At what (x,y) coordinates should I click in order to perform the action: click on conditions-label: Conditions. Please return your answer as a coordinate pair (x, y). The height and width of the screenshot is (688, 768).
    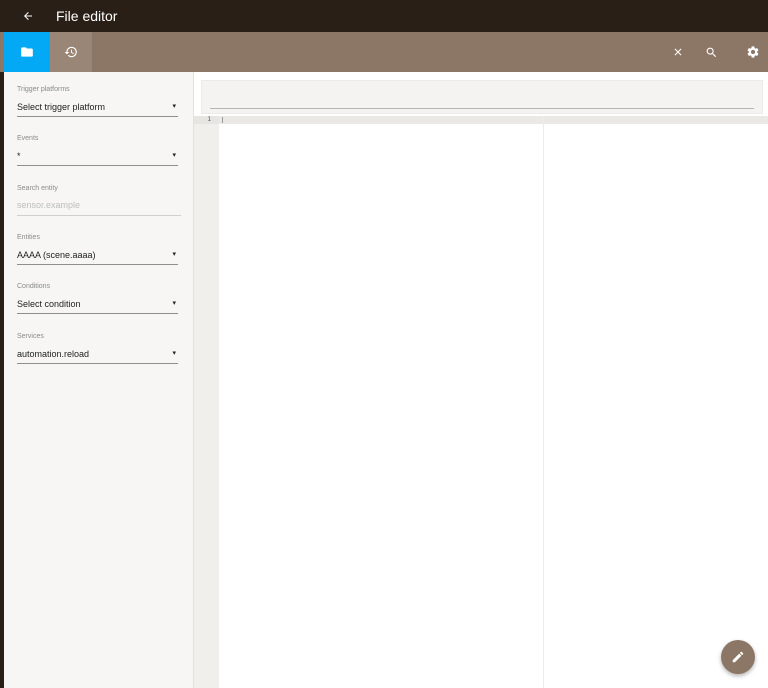
    Looking at the image, I should click on (34, 286).